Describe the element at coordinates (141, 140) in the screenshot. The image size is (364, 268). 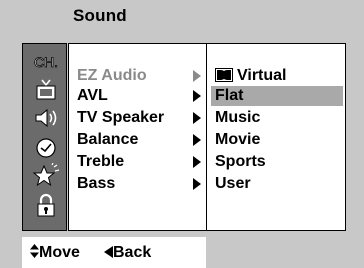
I see `menu-item-balance: Balance` at that location.